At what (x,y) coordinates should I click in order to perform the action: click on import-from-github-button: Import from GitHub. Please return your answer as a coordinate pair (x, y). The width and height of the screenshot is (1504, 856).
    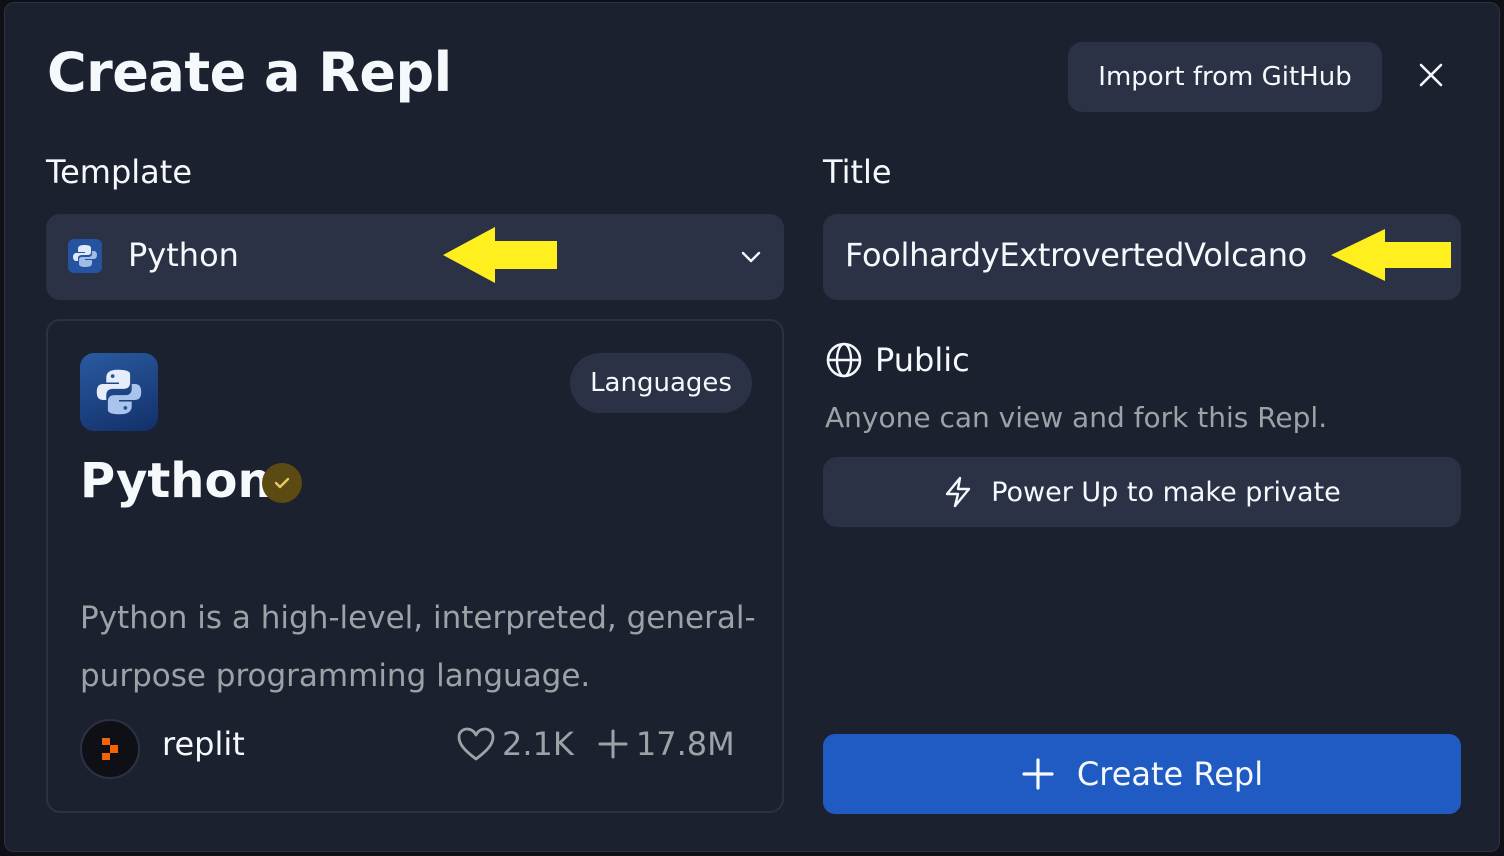
    Looking at the image, I should click on (1225, 77).